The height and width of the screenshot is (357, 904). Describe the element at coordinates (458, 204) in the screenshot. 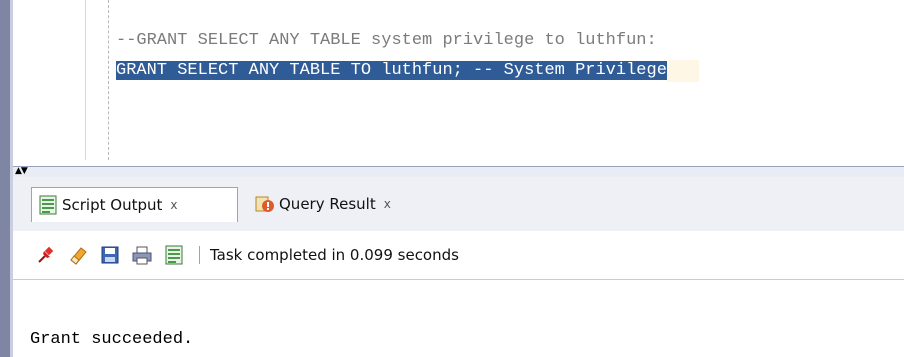

I see `output-tabs-bar: Script Output x Query Result x` at that location.